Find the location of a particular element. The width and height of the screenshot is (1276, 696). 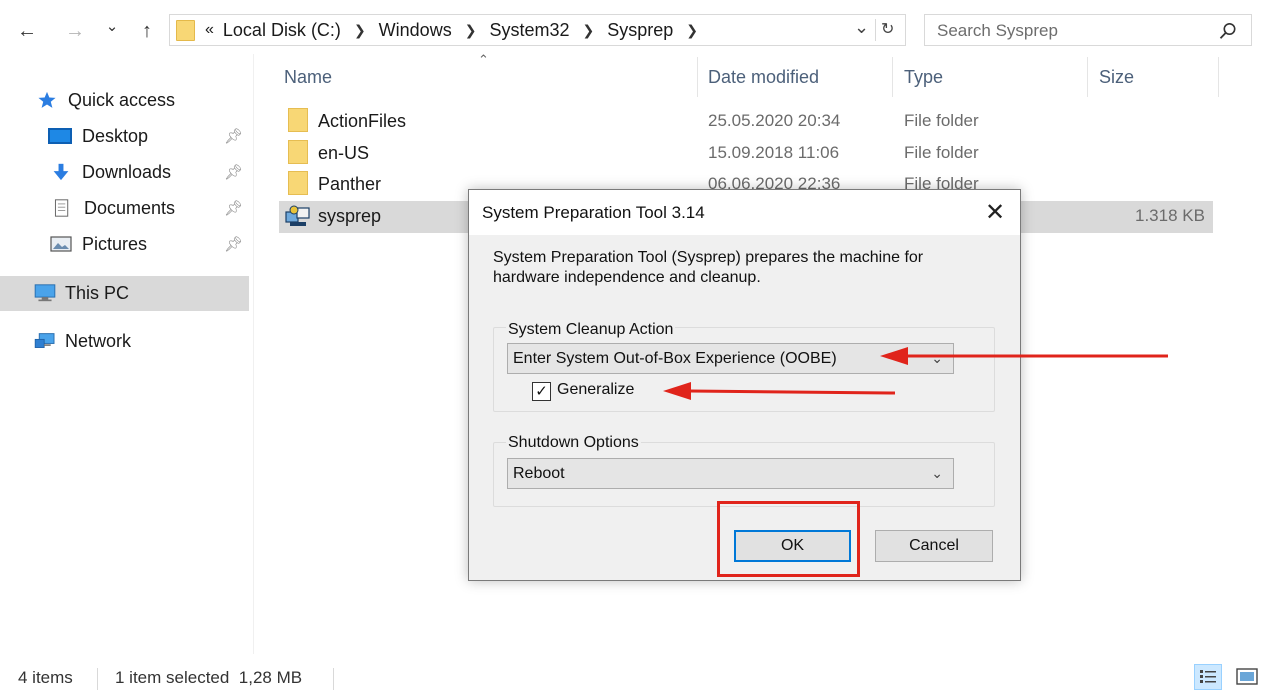

arrow-to-generalize is located at coordinates (779, 391).